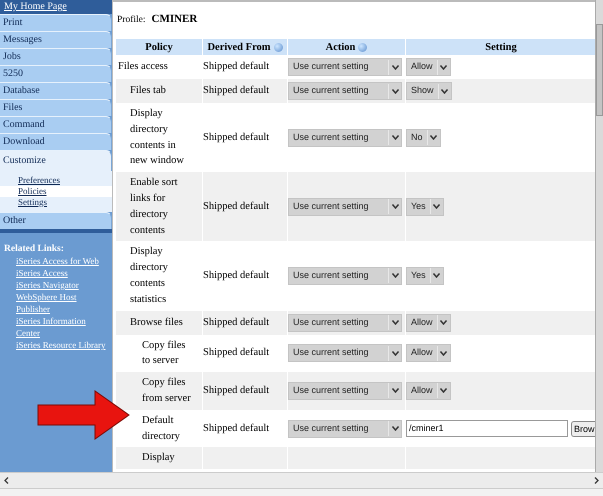 This screenshot has height=496, width=603. Describe the element at coordinates (487, 429) in the screenshot. I see `directory-field: /cminer1` at that location.